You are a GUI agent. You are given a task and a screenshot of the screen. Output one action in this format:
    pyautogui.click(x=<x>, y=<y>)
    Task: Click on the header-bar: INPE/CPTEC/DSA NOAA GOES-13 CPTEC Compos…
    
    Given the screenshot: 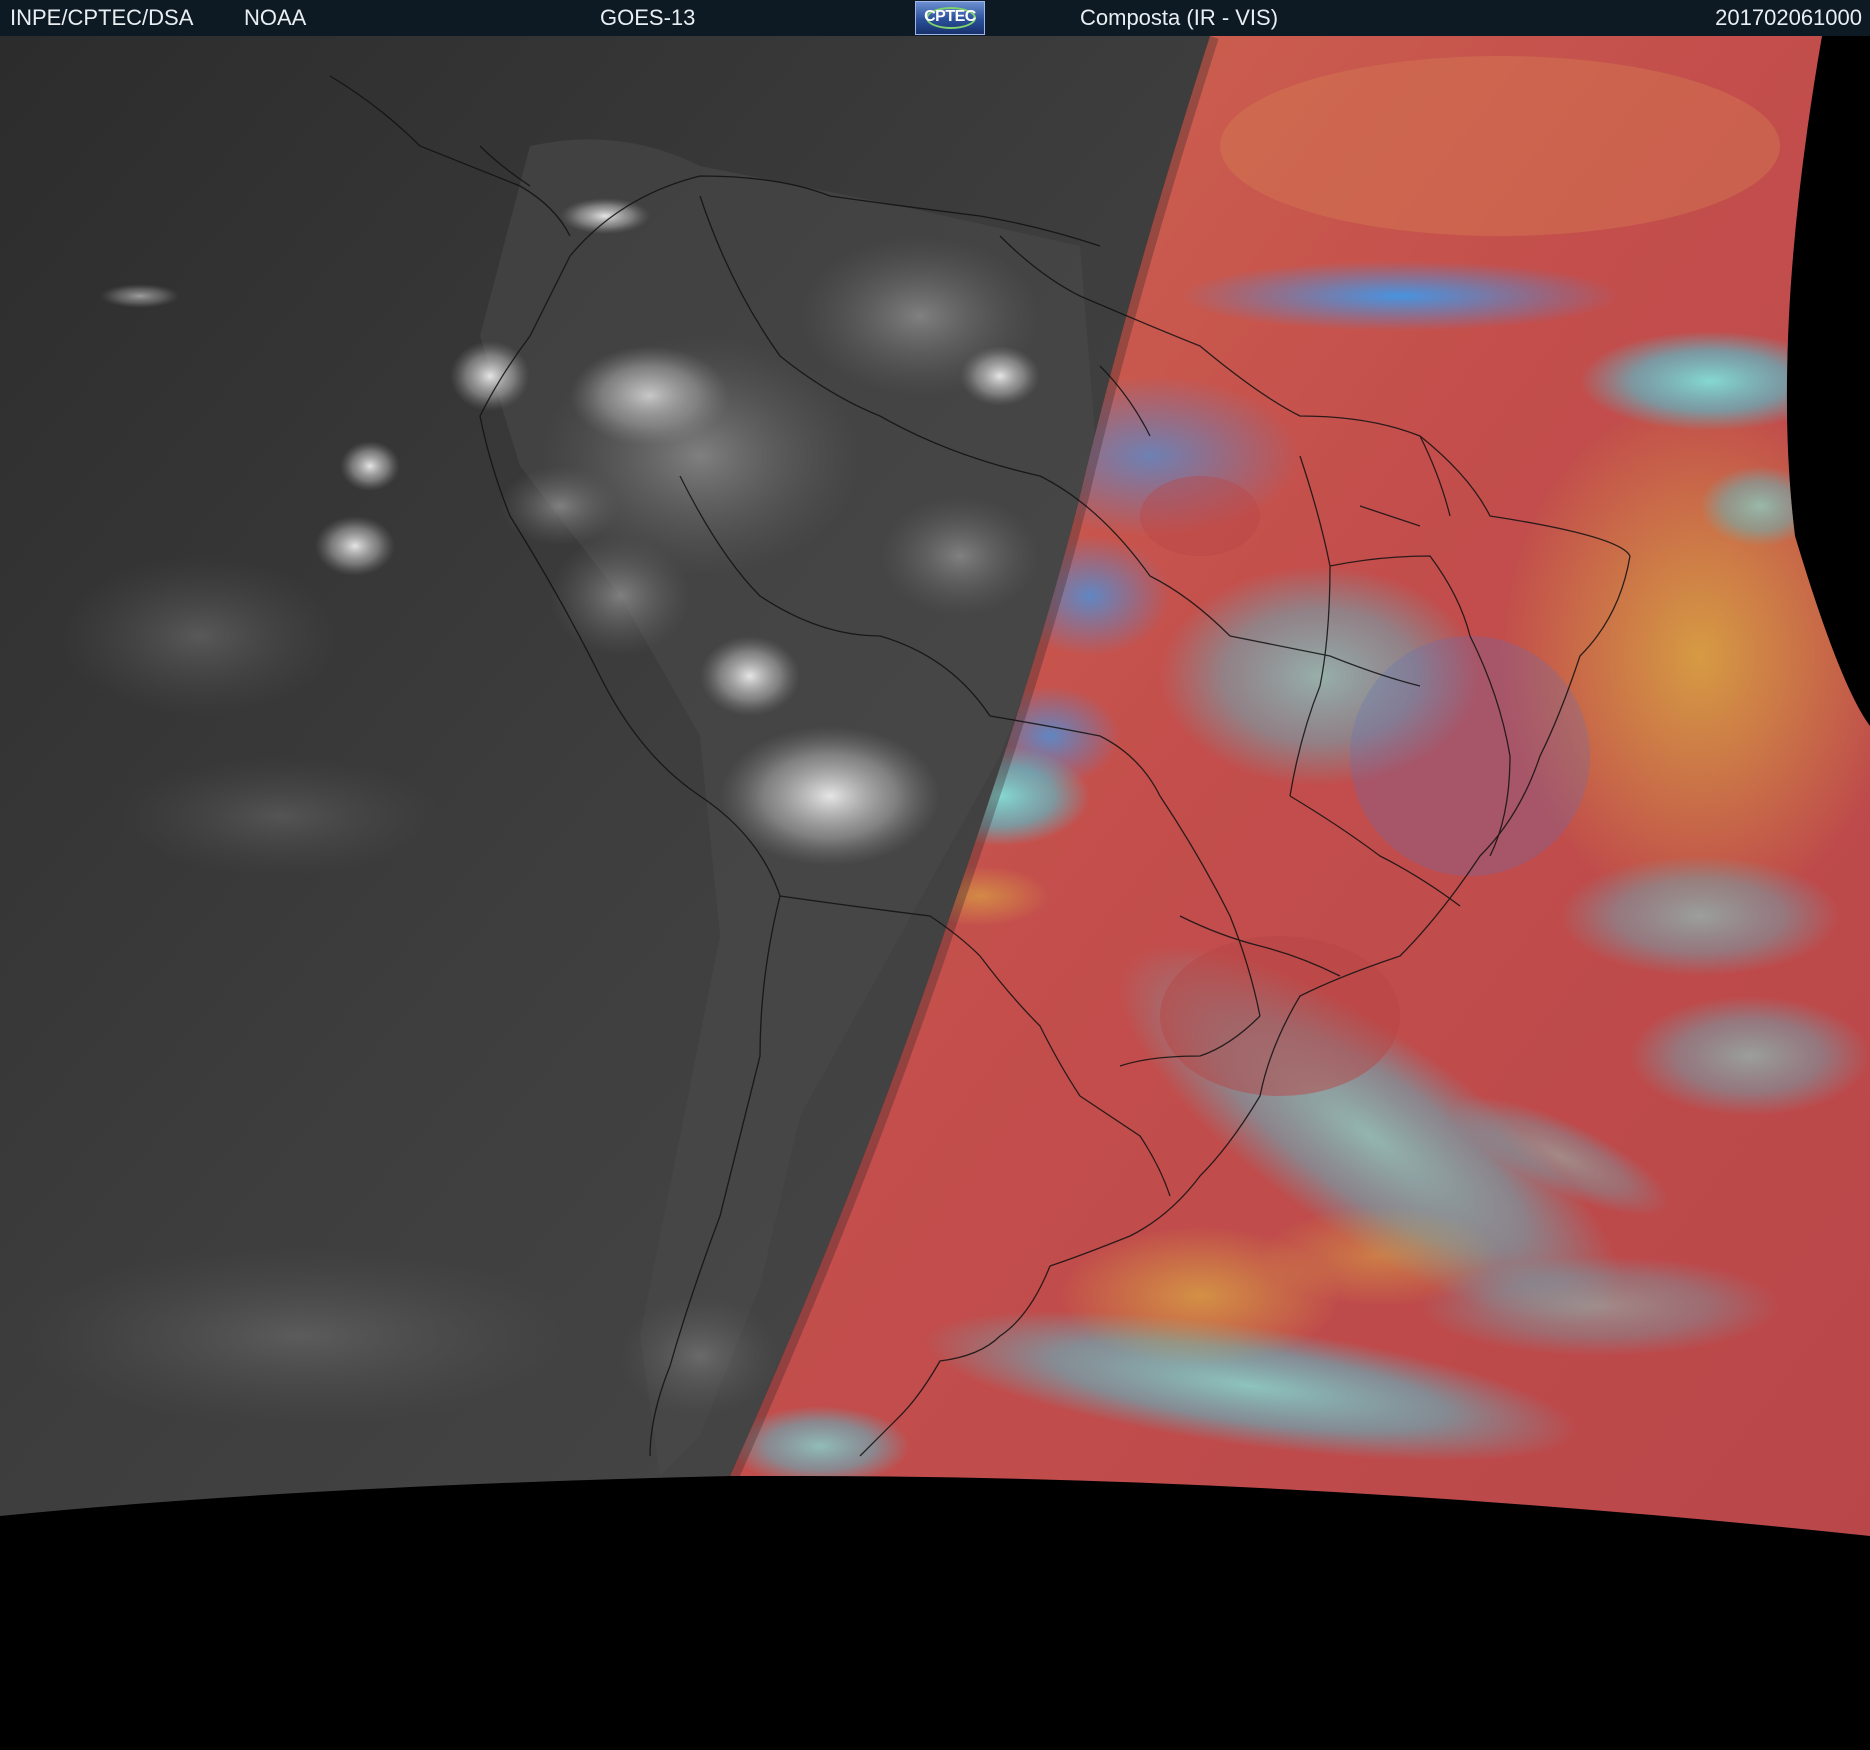 What is the action you would take?
    pyautogui.click(x=935, y=18)
    